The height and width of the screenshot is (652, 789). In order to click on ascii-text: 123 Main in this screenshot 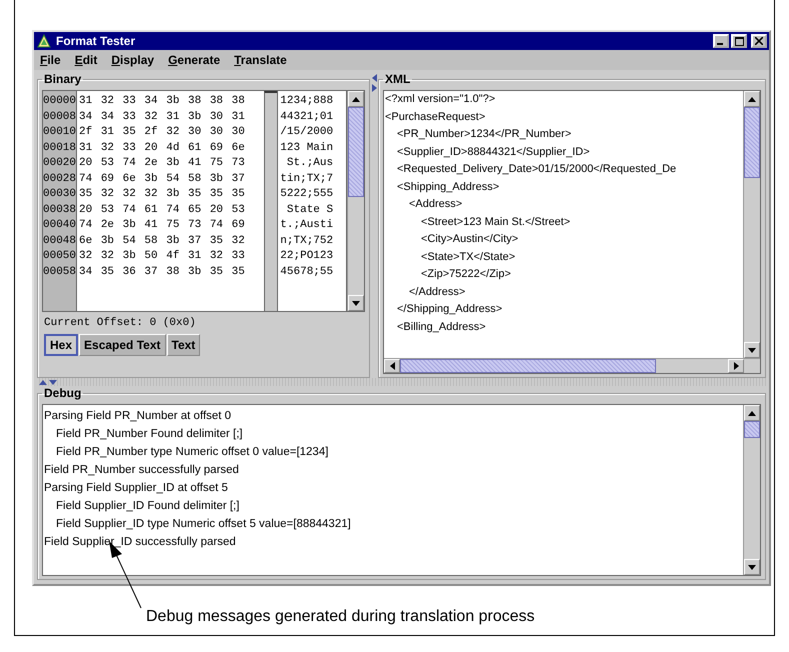, I will do `click(307, 148)`.